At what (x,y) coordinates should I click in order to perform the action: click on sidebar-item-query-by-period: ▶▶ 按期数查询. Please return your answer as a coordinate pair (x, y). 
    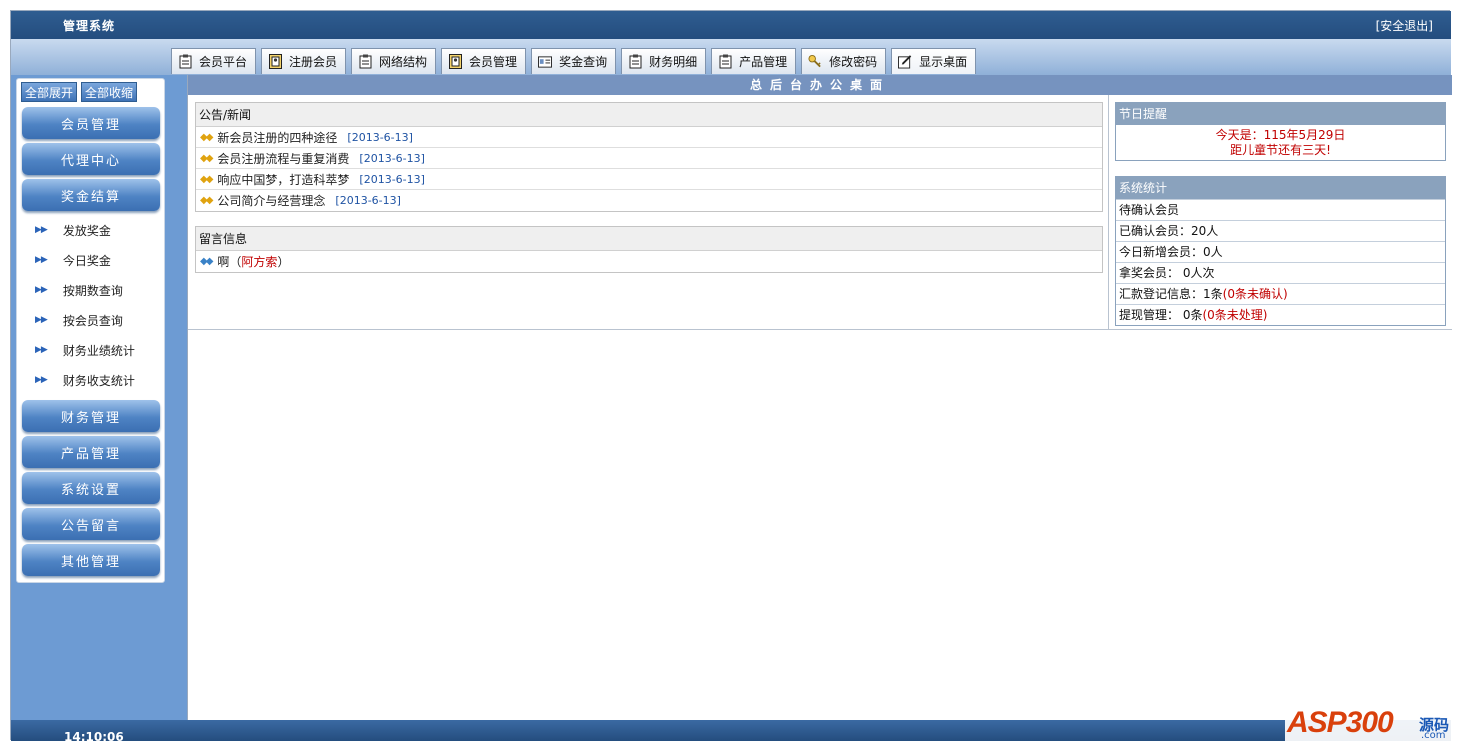
    Looking at the image, I should click on (95, 290).